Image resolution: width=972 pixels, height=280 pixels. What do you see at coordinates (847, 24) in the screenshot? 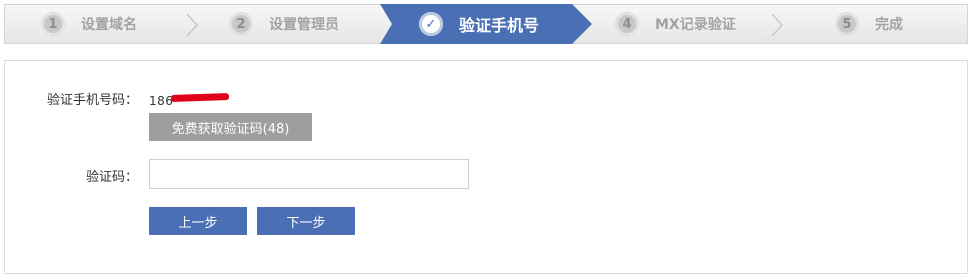
I see `step-5-number: 5` at bounding box center [847, 24].